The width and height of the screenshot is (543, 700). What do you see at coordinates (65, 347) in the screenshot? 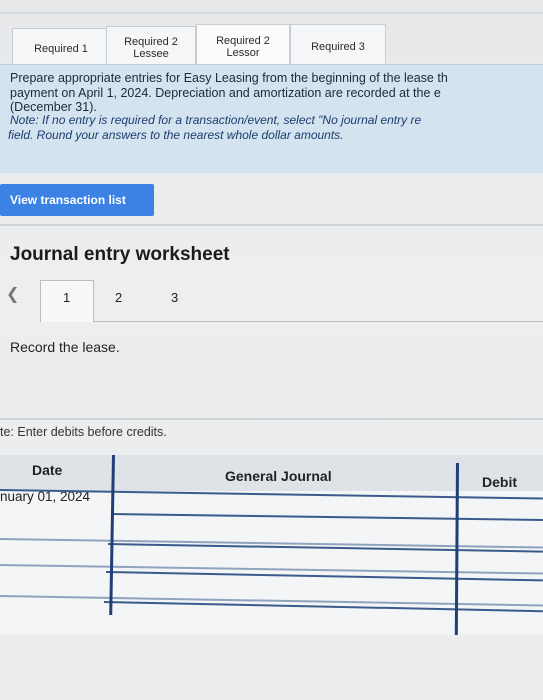
I see `worksheet-instruction: Record the lease.` at bounding box center [65, 347].